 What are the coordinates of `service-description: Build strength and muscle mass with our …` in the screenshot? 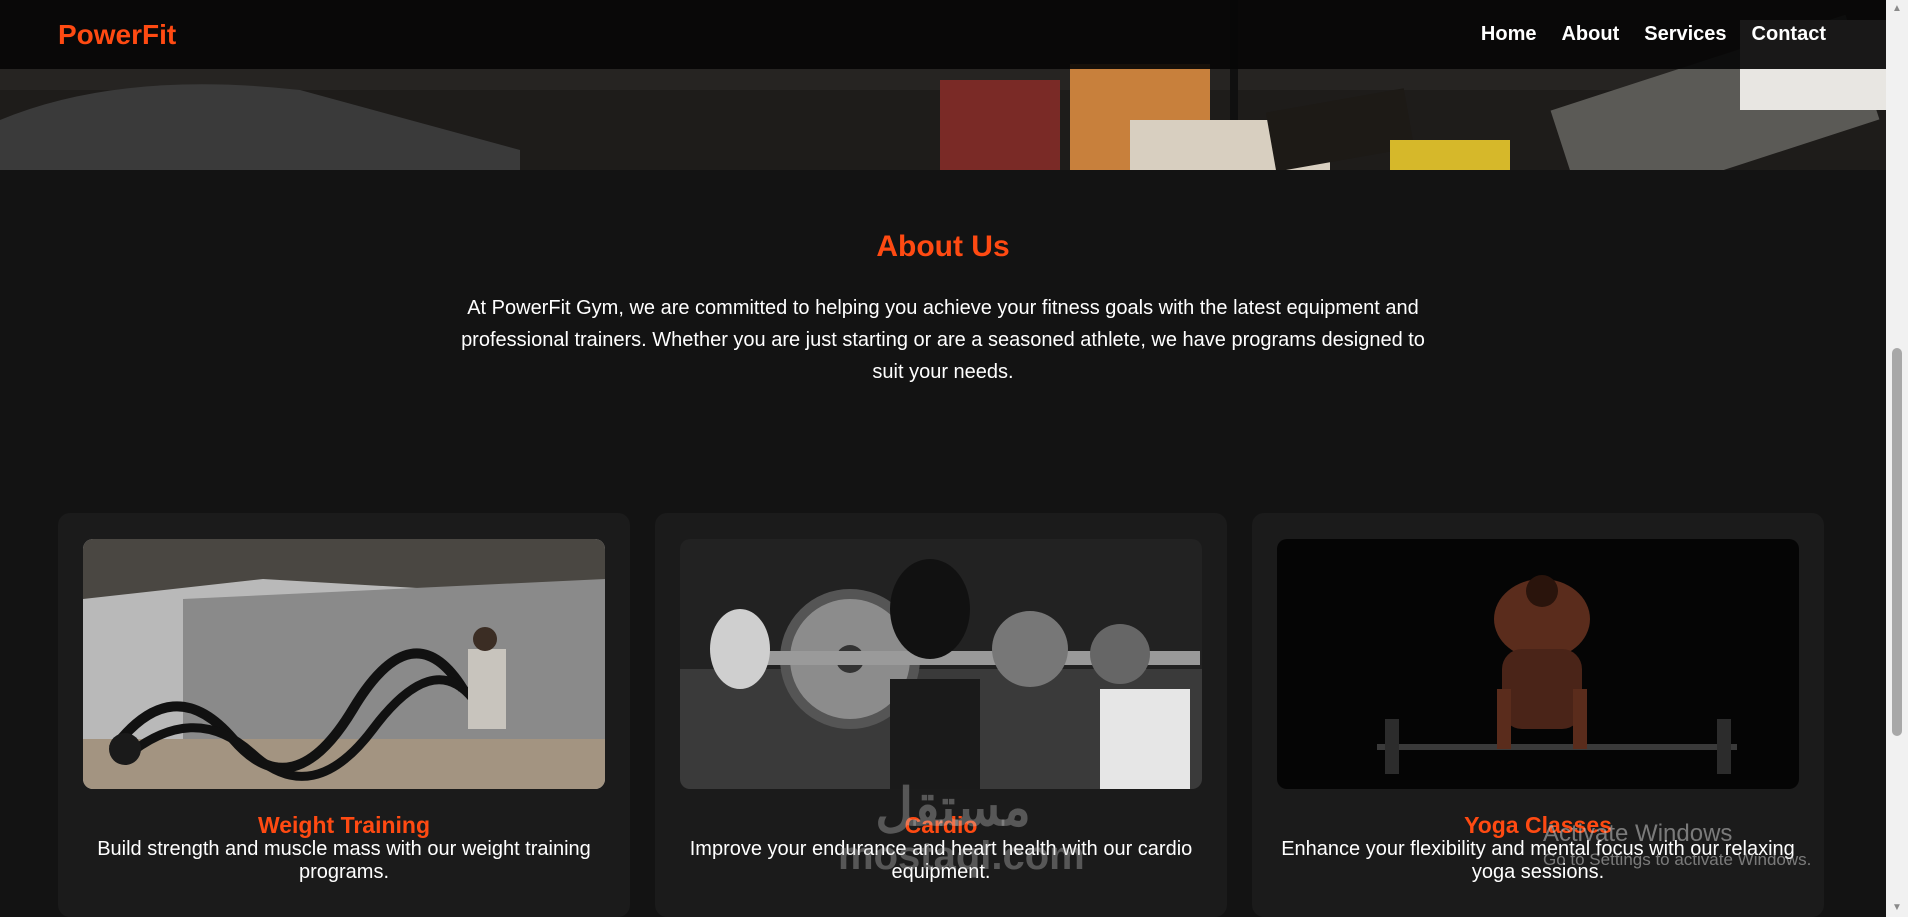 It's located at (344, 860).